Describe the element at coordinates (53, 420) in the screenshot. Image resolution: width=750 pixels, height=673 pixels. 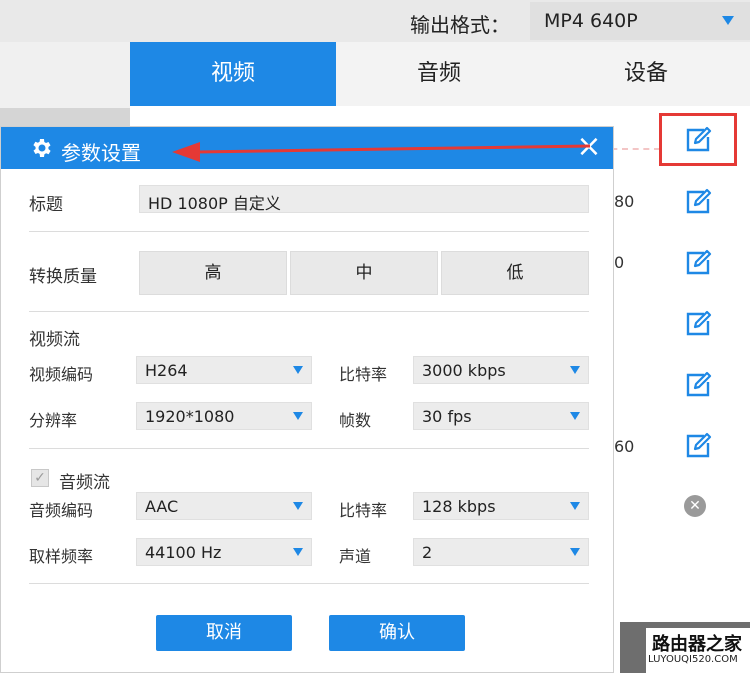
I see `resolution-label: 分辨率` at that location.